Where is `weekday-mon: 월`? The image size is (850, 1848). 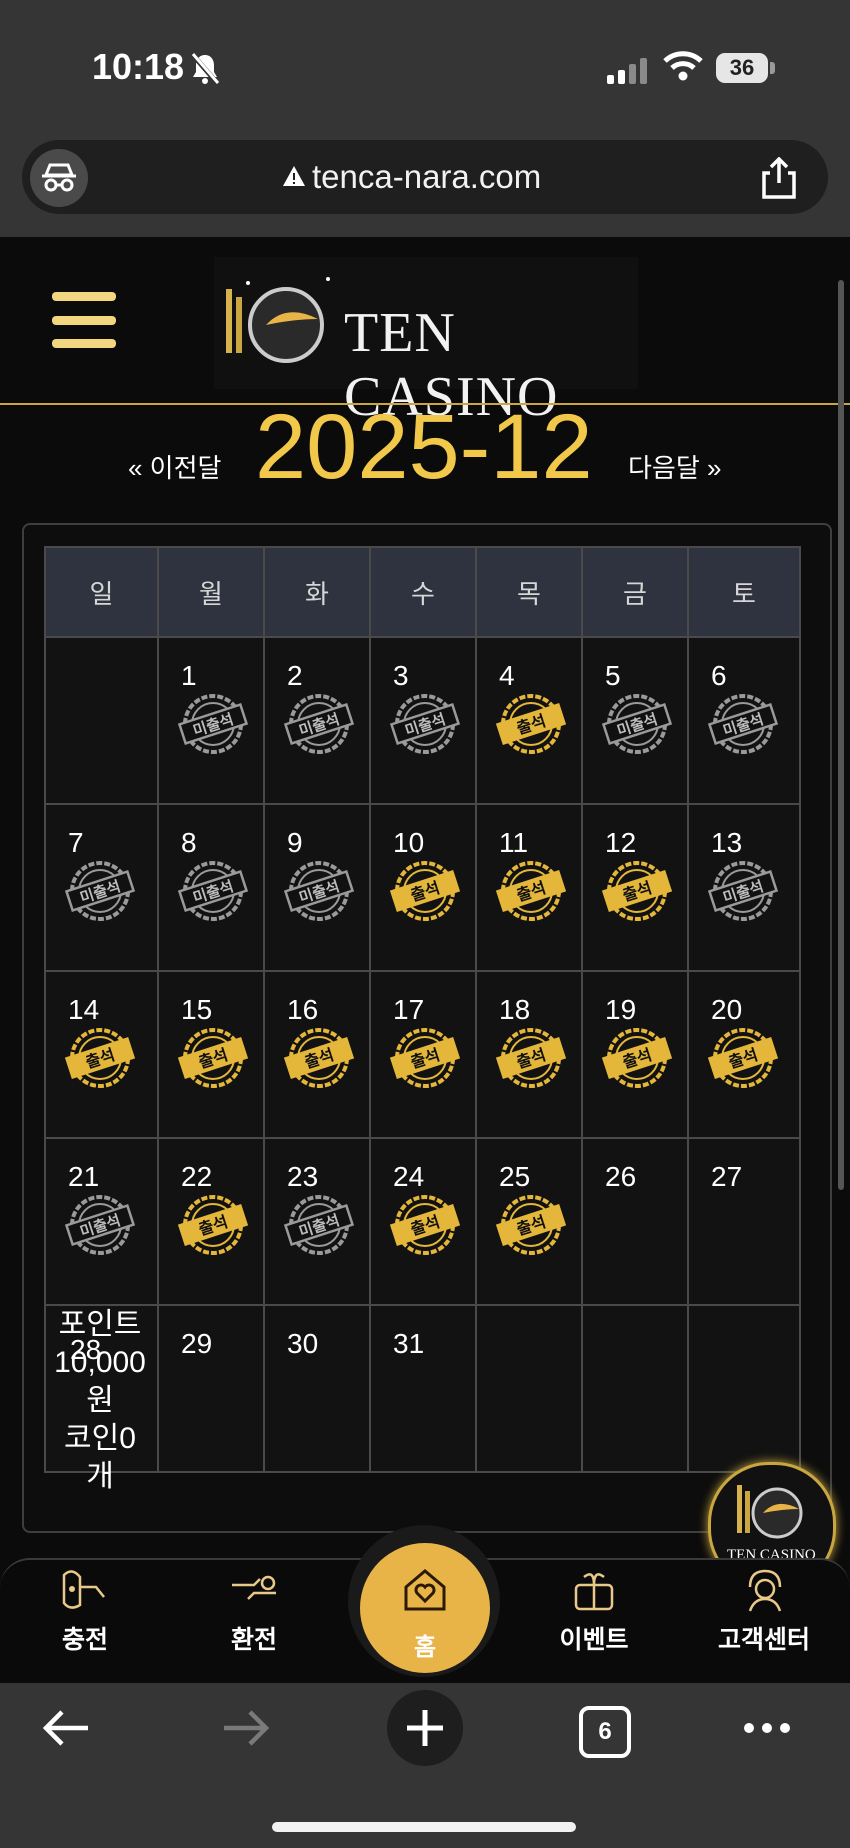
weekday-mon: 월 is located at coordinates (211, 592).